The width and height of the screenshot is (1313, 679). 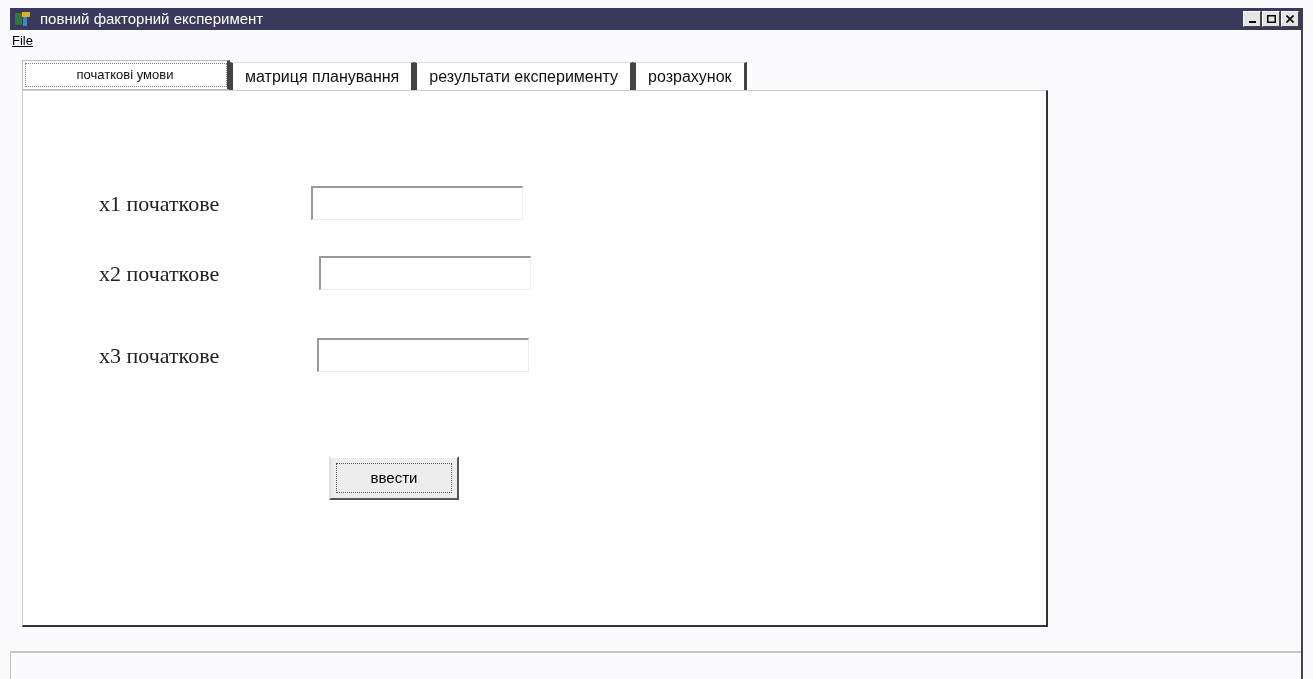 I want to click on field-label: x1 початкове, so click(x=160, y=203).